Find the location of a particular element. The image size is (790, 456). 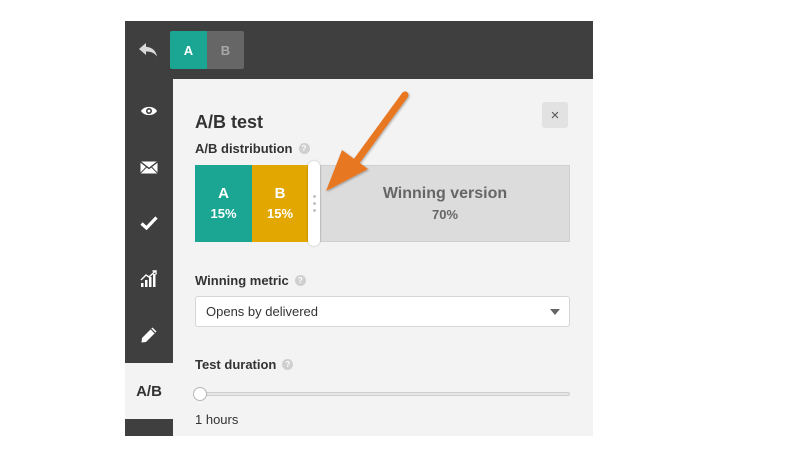

checkmark-icon is located at coordinates (149, 223).